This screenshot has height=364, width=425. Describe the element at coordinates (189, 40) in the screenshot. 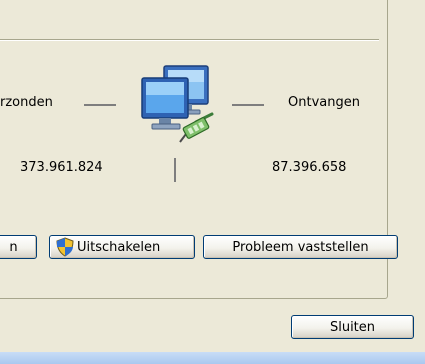

I see `group-separator` at that location.